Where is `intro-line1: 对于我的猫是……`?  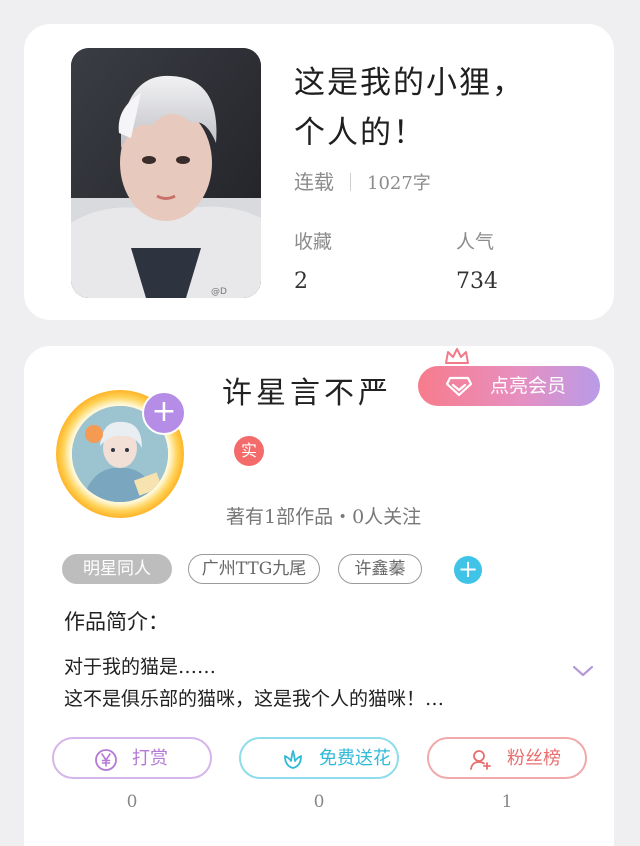 intro-line1: 对于我的猫是…… is located at coordinates (140, 667).